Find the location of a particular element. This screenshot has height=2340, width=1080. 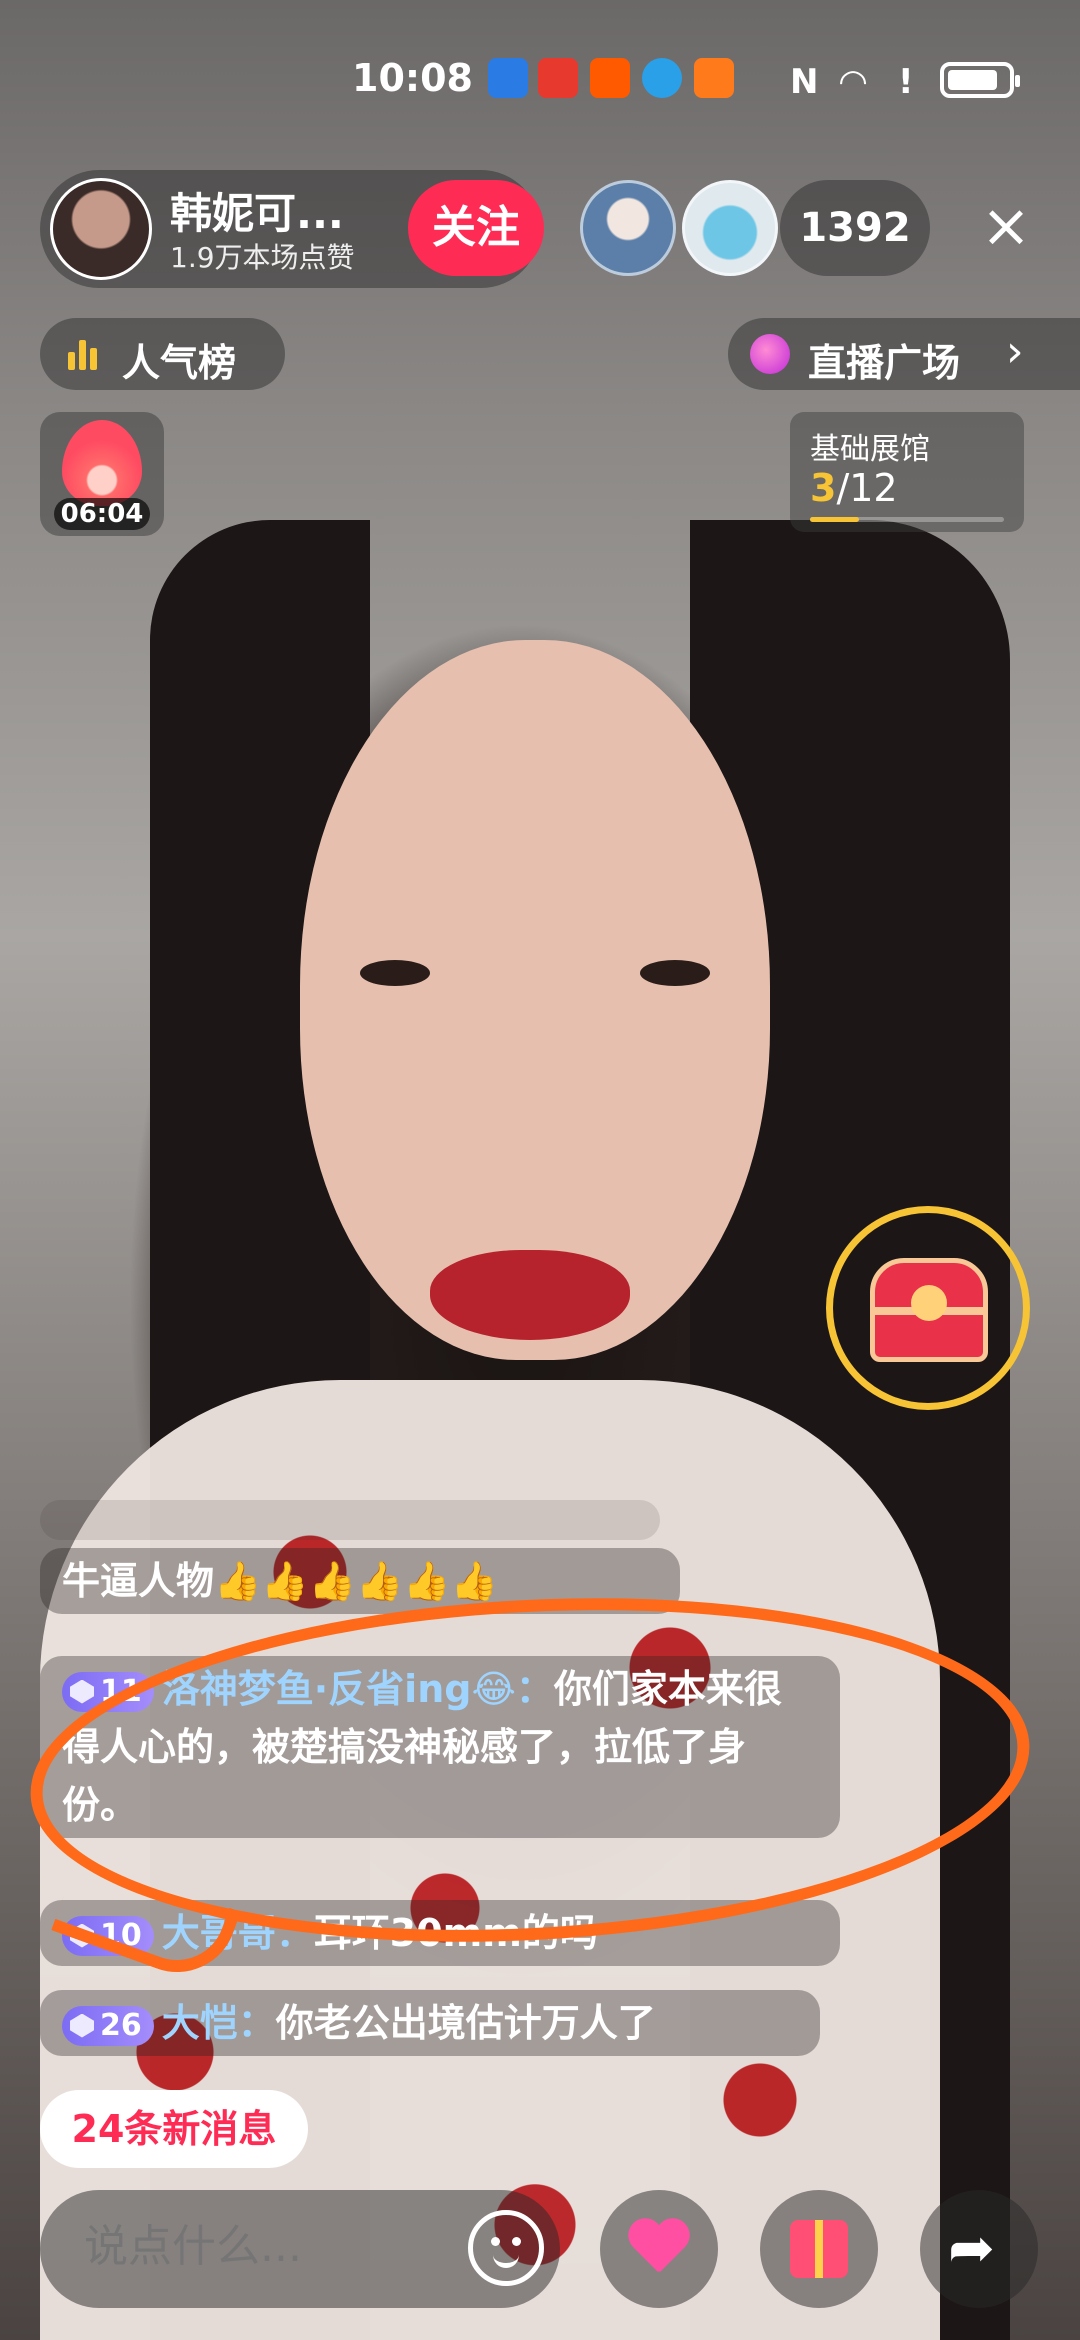

live-plaza-button: 直播广场 › is located at coordinates (904, 354).